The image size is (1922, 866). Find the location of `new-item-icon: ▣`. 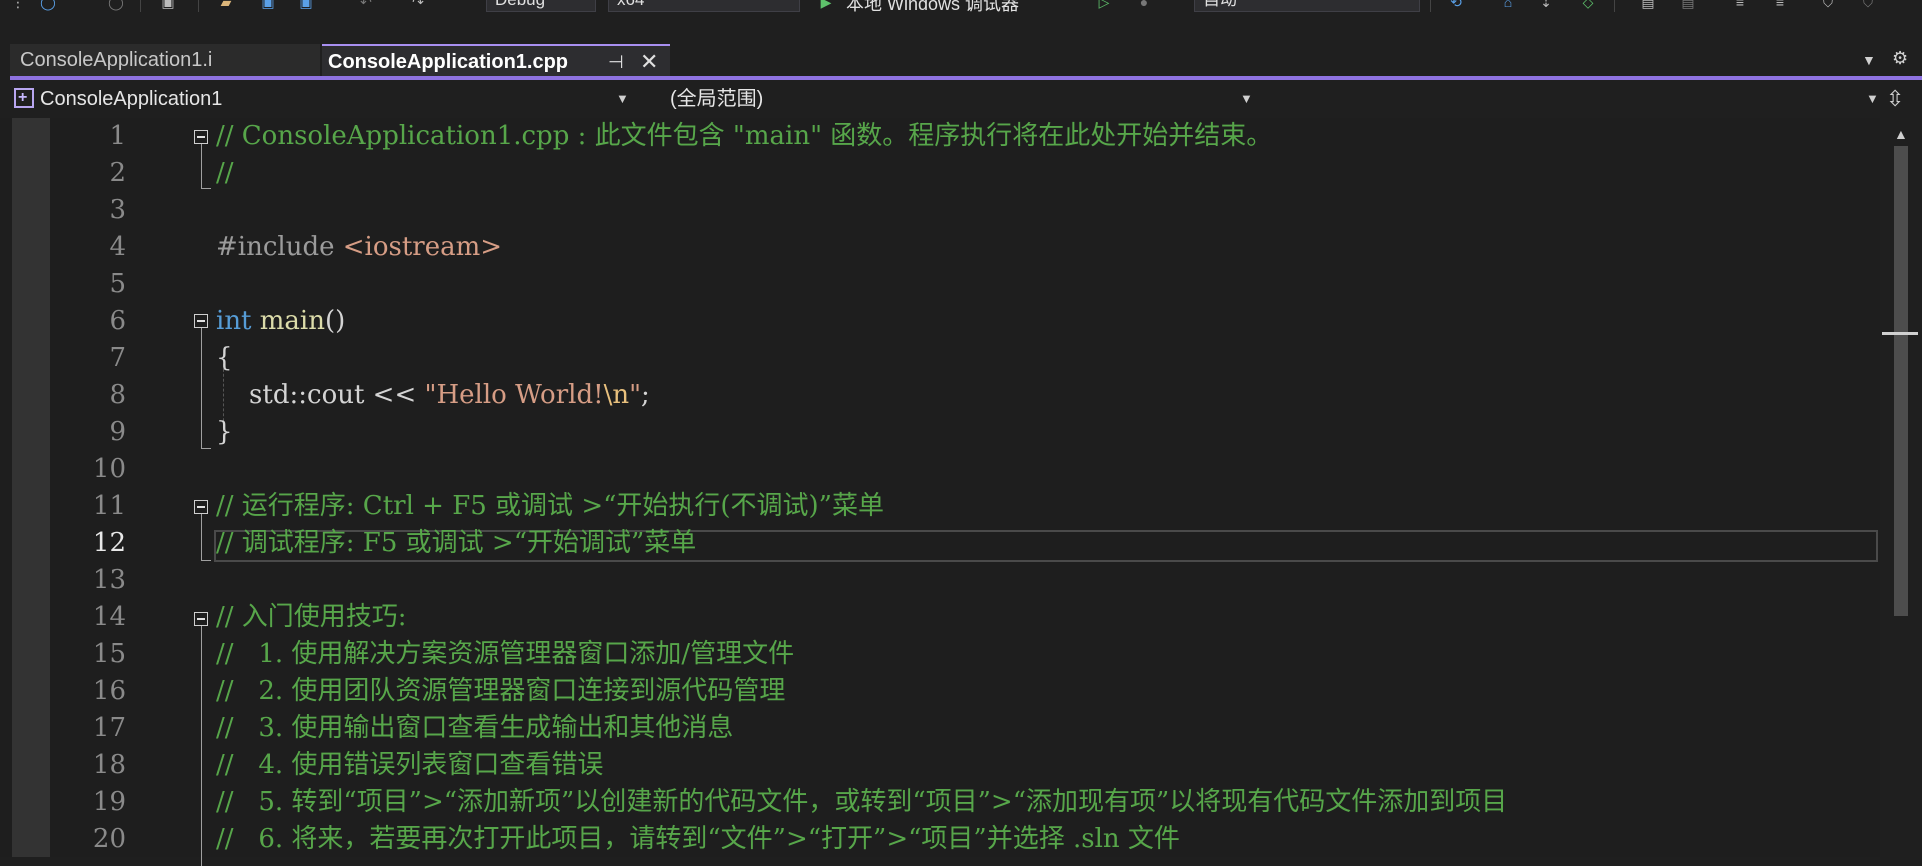

new-item-icon: ▣ is located at coordinates (168, 5).